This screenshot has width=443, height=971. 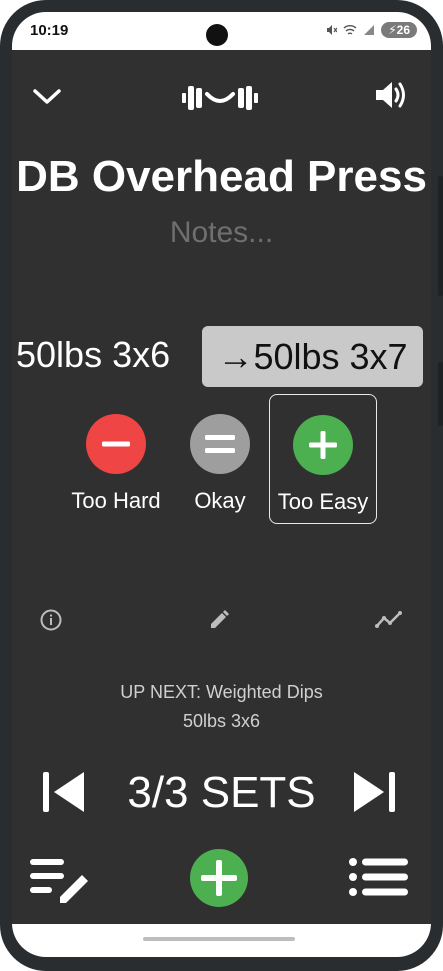 What do you see at coordinates (221, 707) in the screenshot?
I see `up-next-info: UP NEXT: Weighted Dips 50lbs 3x6` at bounding box center [221, 707].